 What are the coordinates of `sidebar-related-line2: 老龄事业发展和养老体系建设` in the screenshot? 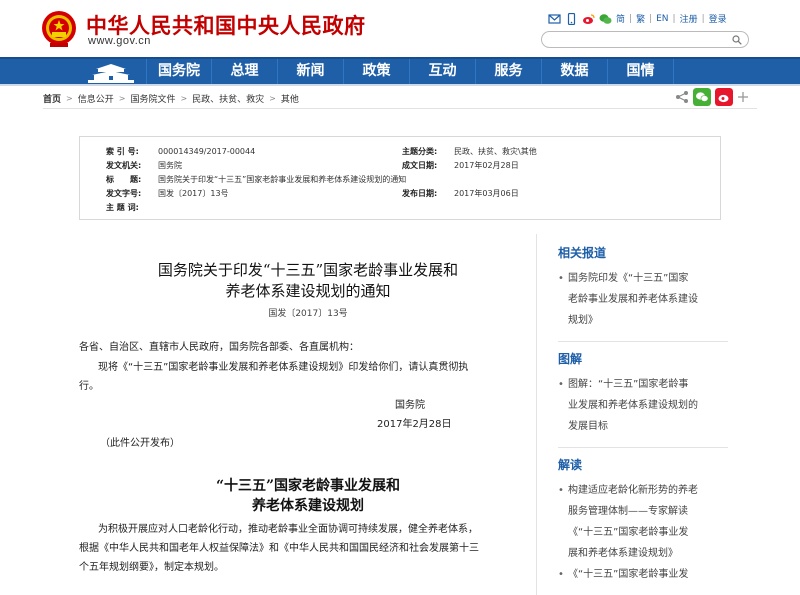 It's located at (633, 299).